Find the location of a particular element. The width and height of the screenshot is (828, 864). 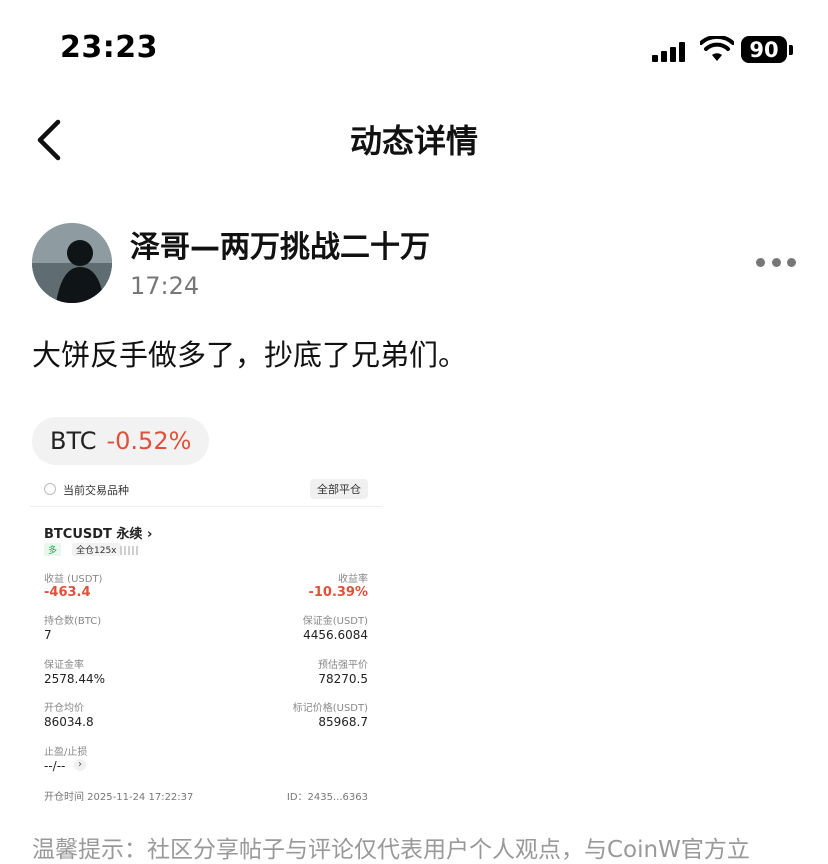

page-title: 动态详情 is located at coordinates (413, 141).